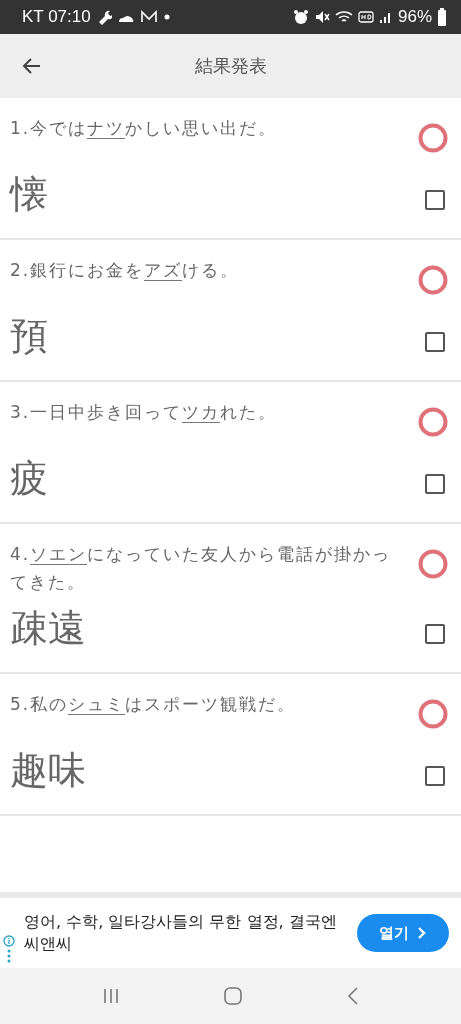  What do you see at coordinates (365, 17) in the screenshot?
I see `hd-icon` at bounding box center [365, 17].